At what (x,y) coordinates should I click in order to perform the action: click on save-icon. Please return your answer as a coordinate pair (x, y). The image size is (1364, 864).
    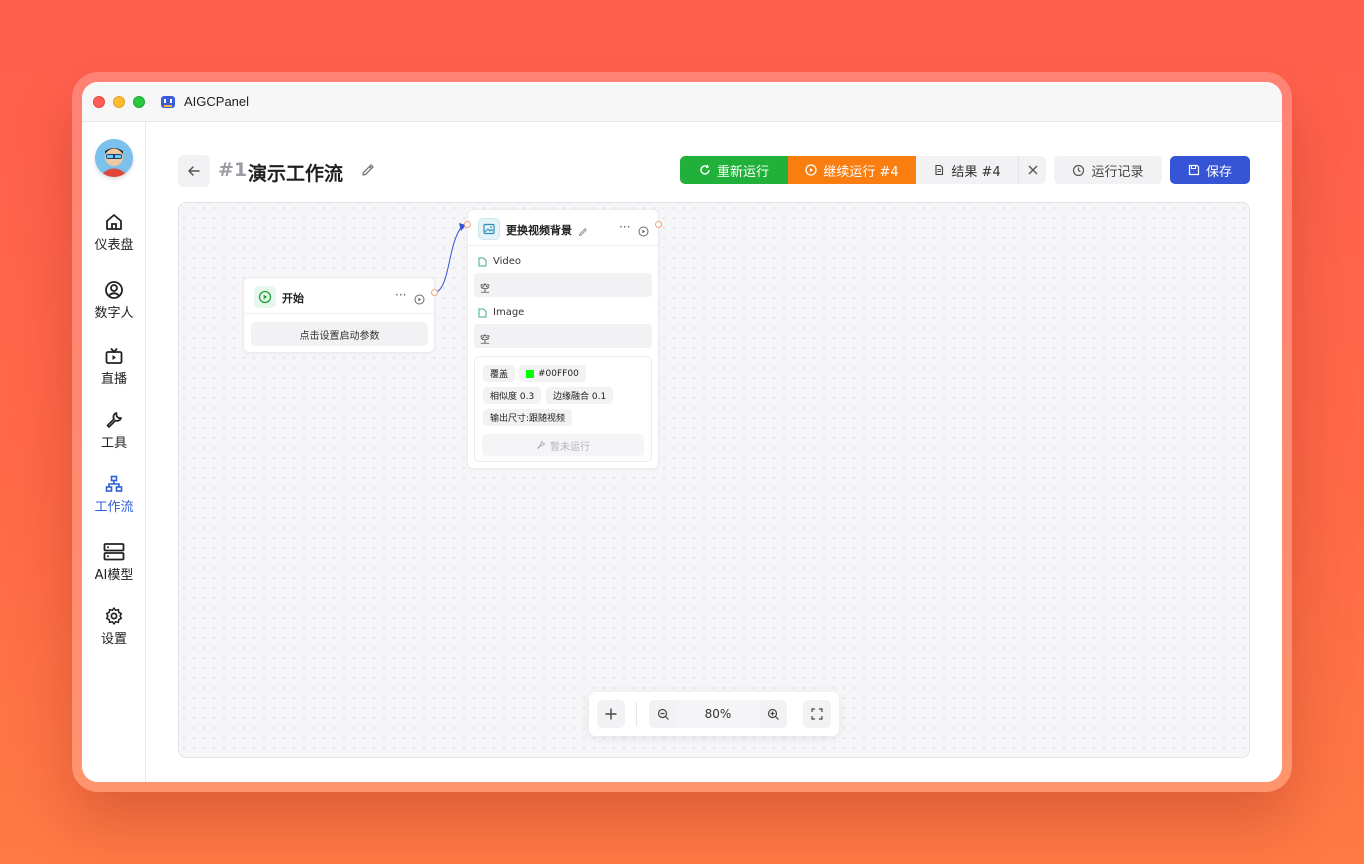
    Looking at the image, I should click on (1194, 170).